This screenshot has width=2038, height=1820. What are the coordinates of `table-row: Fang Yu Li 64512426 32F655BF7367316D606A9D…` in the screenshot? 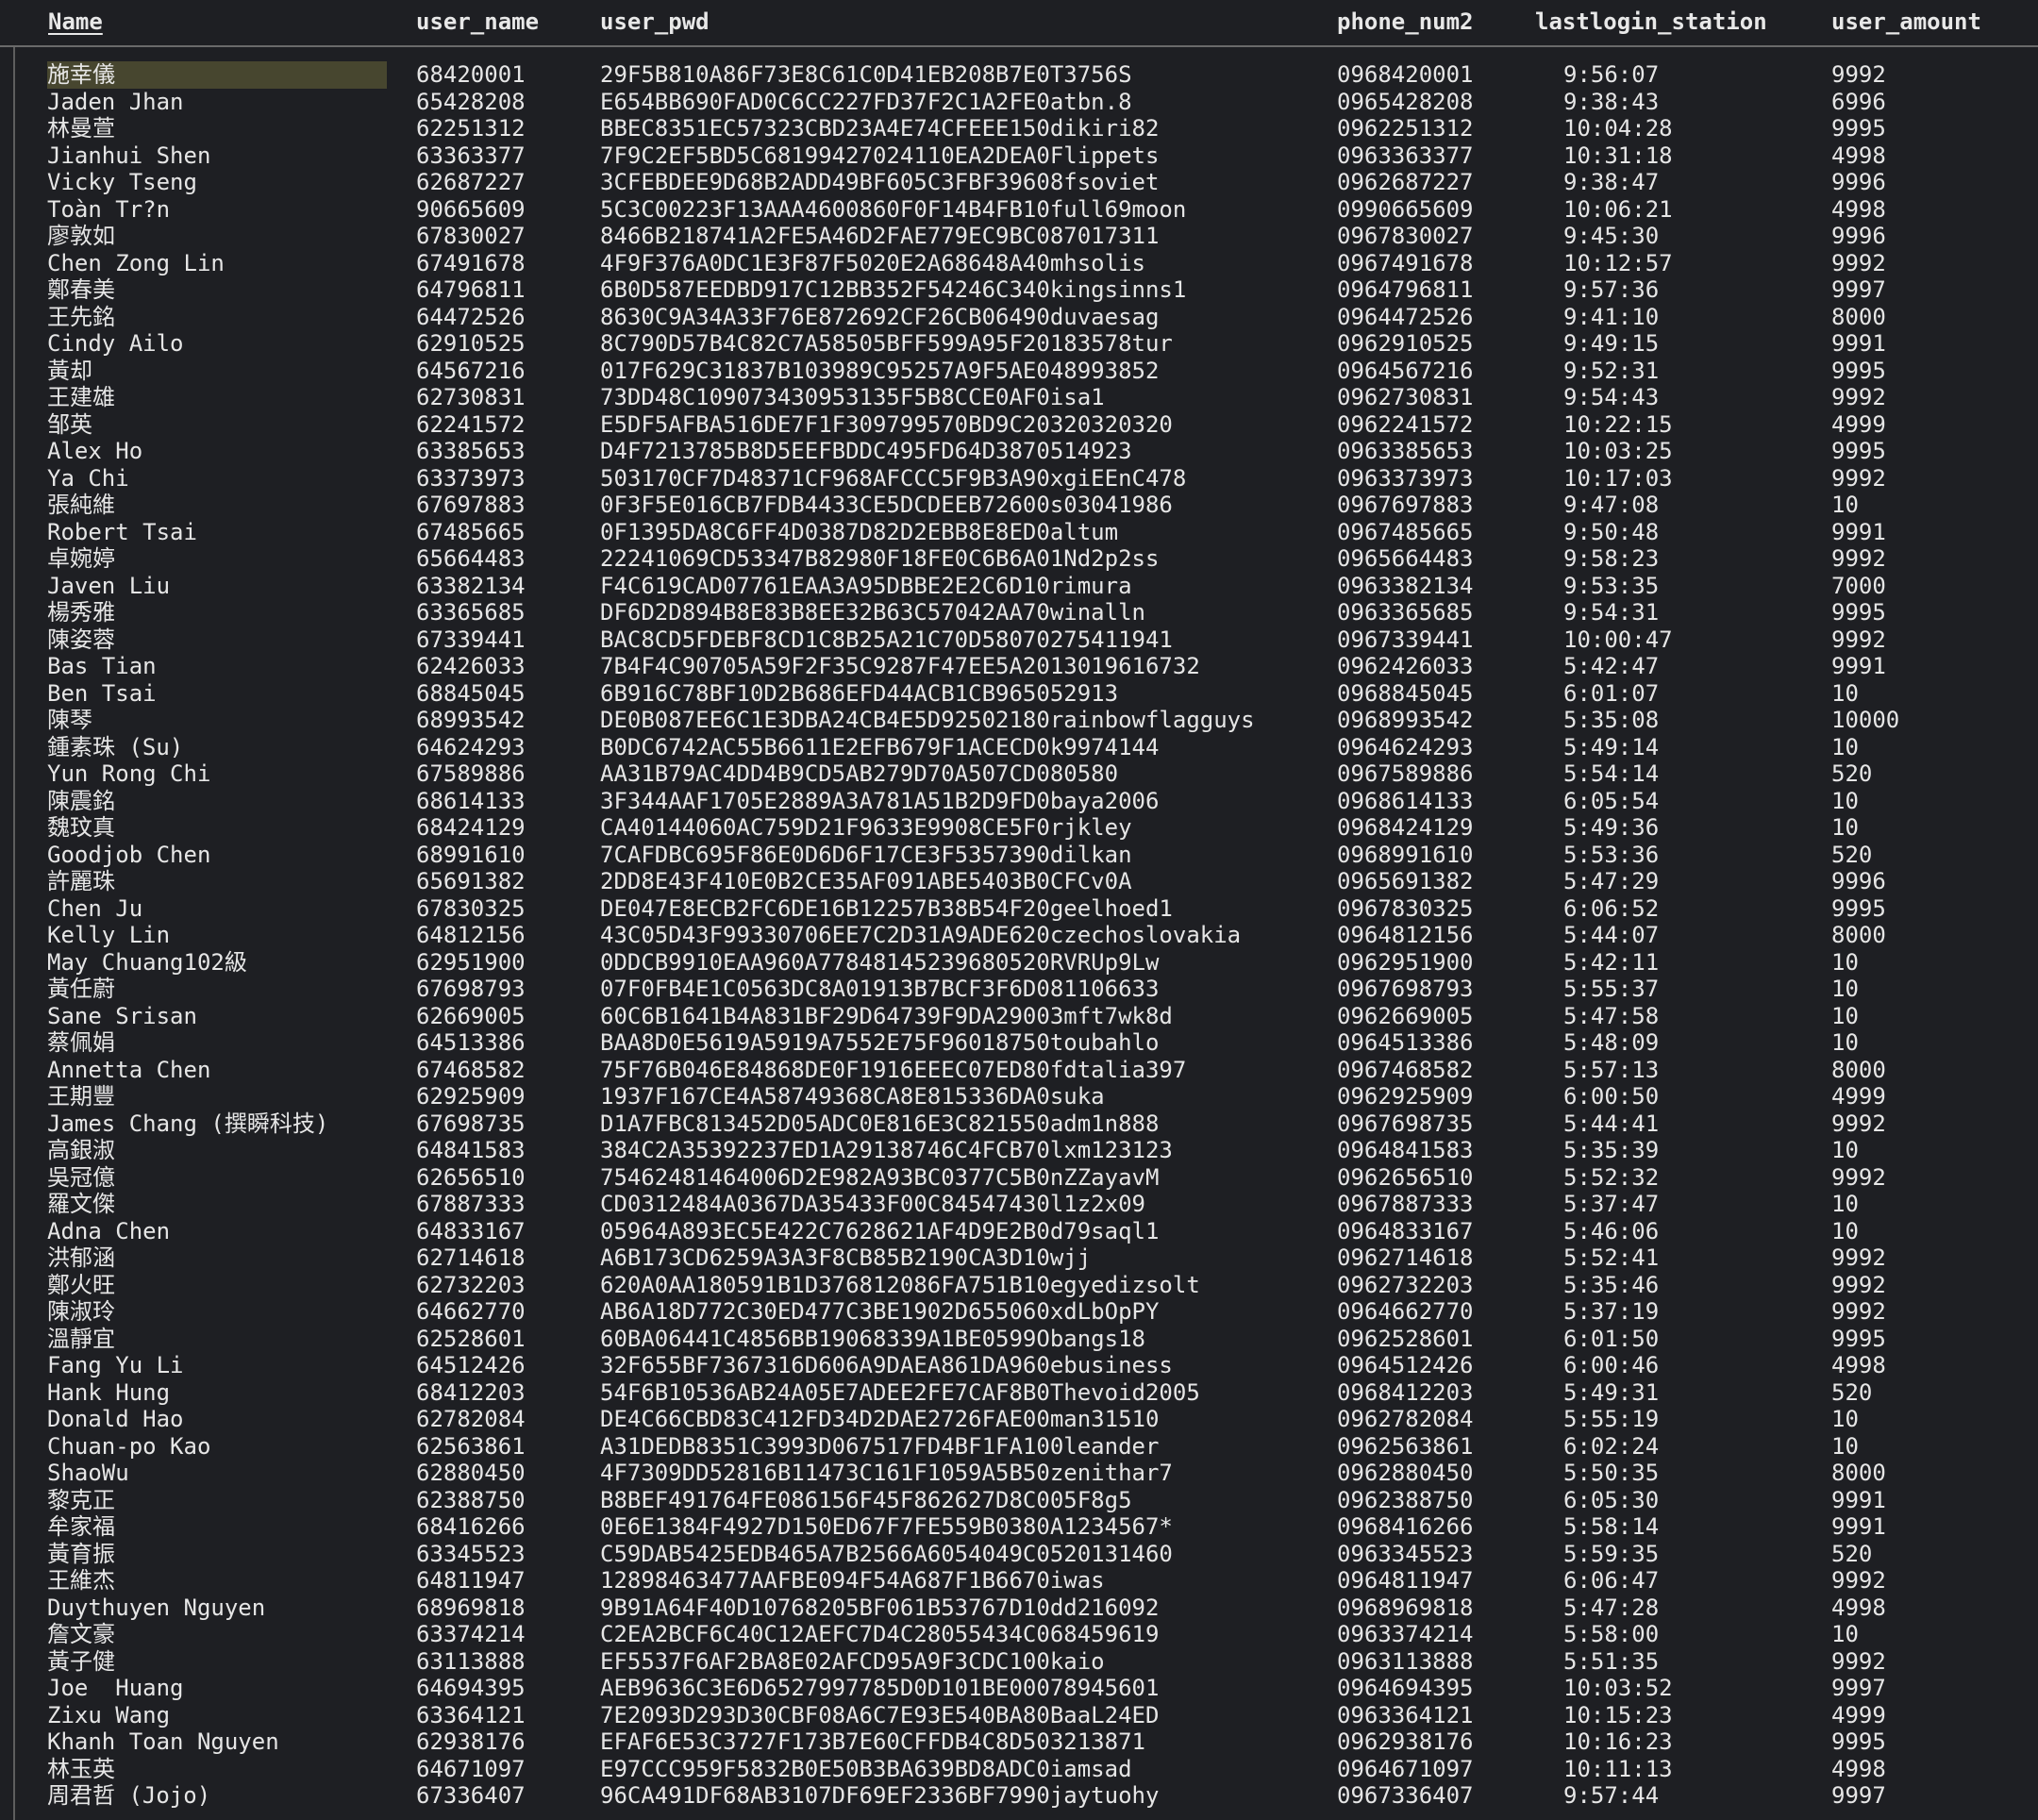 It's located at (1019, 1365).